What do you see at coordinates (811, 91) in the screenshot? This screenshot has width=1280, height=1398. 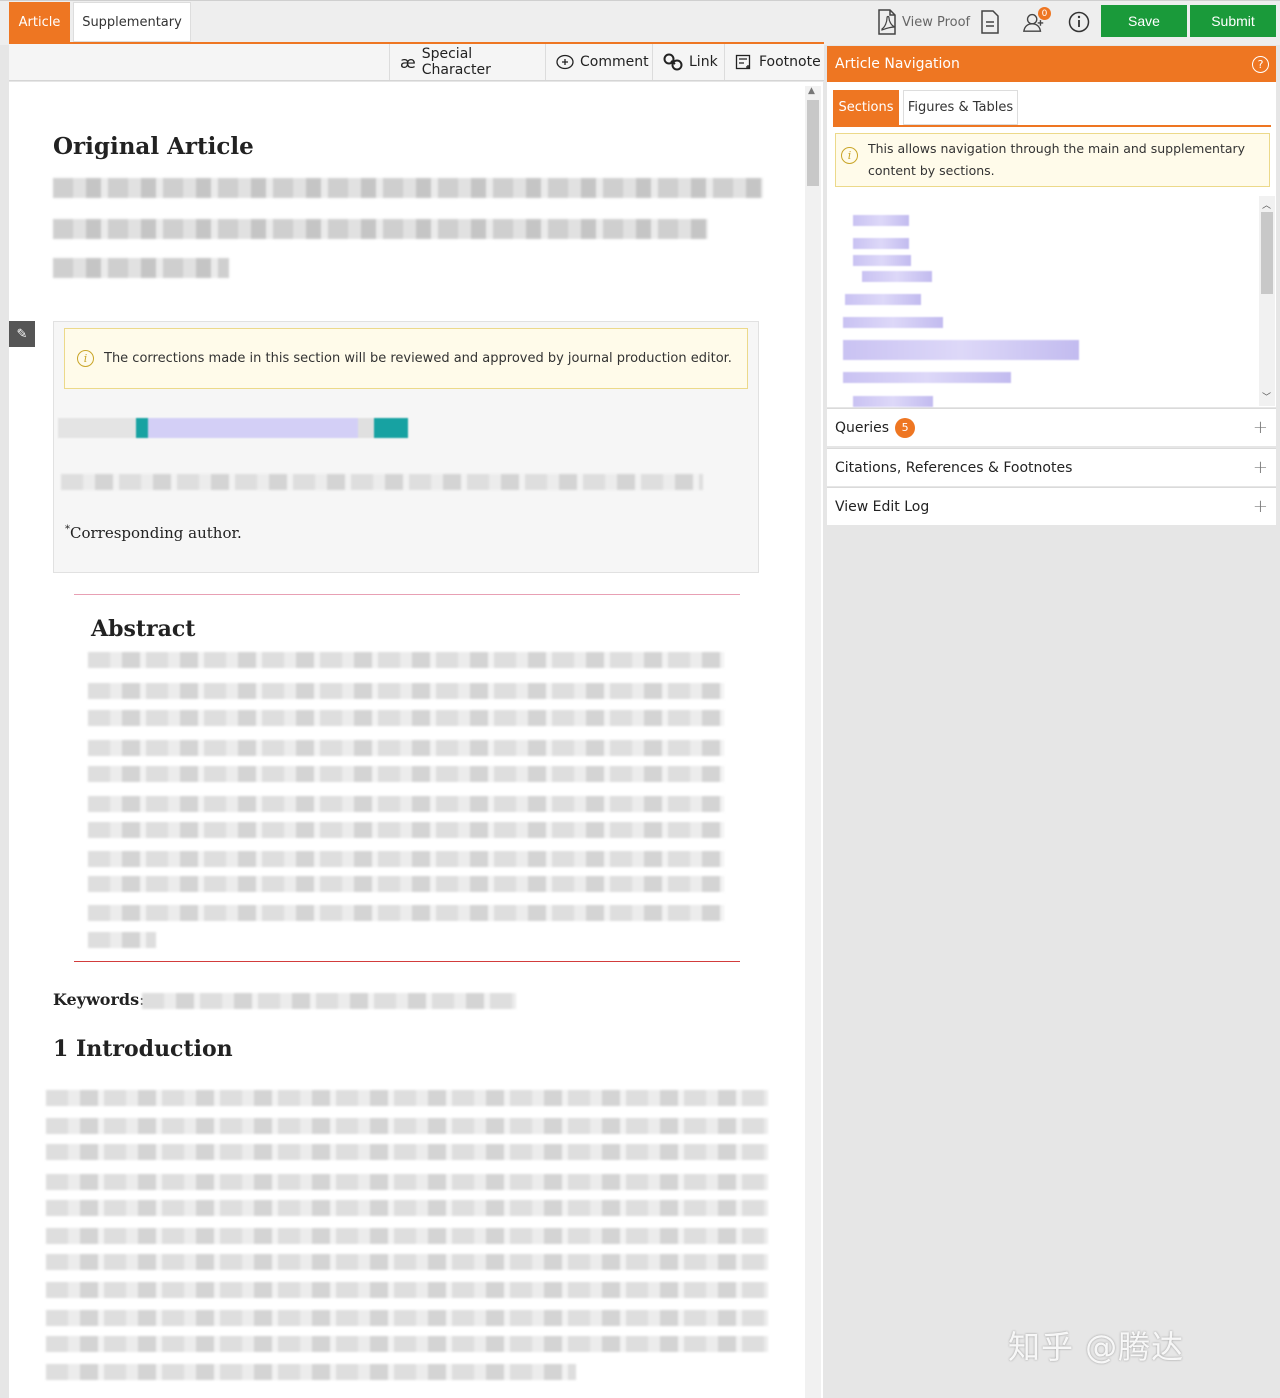 I see `scroll-up-icon: ▲` at bounding box center [811, 91].